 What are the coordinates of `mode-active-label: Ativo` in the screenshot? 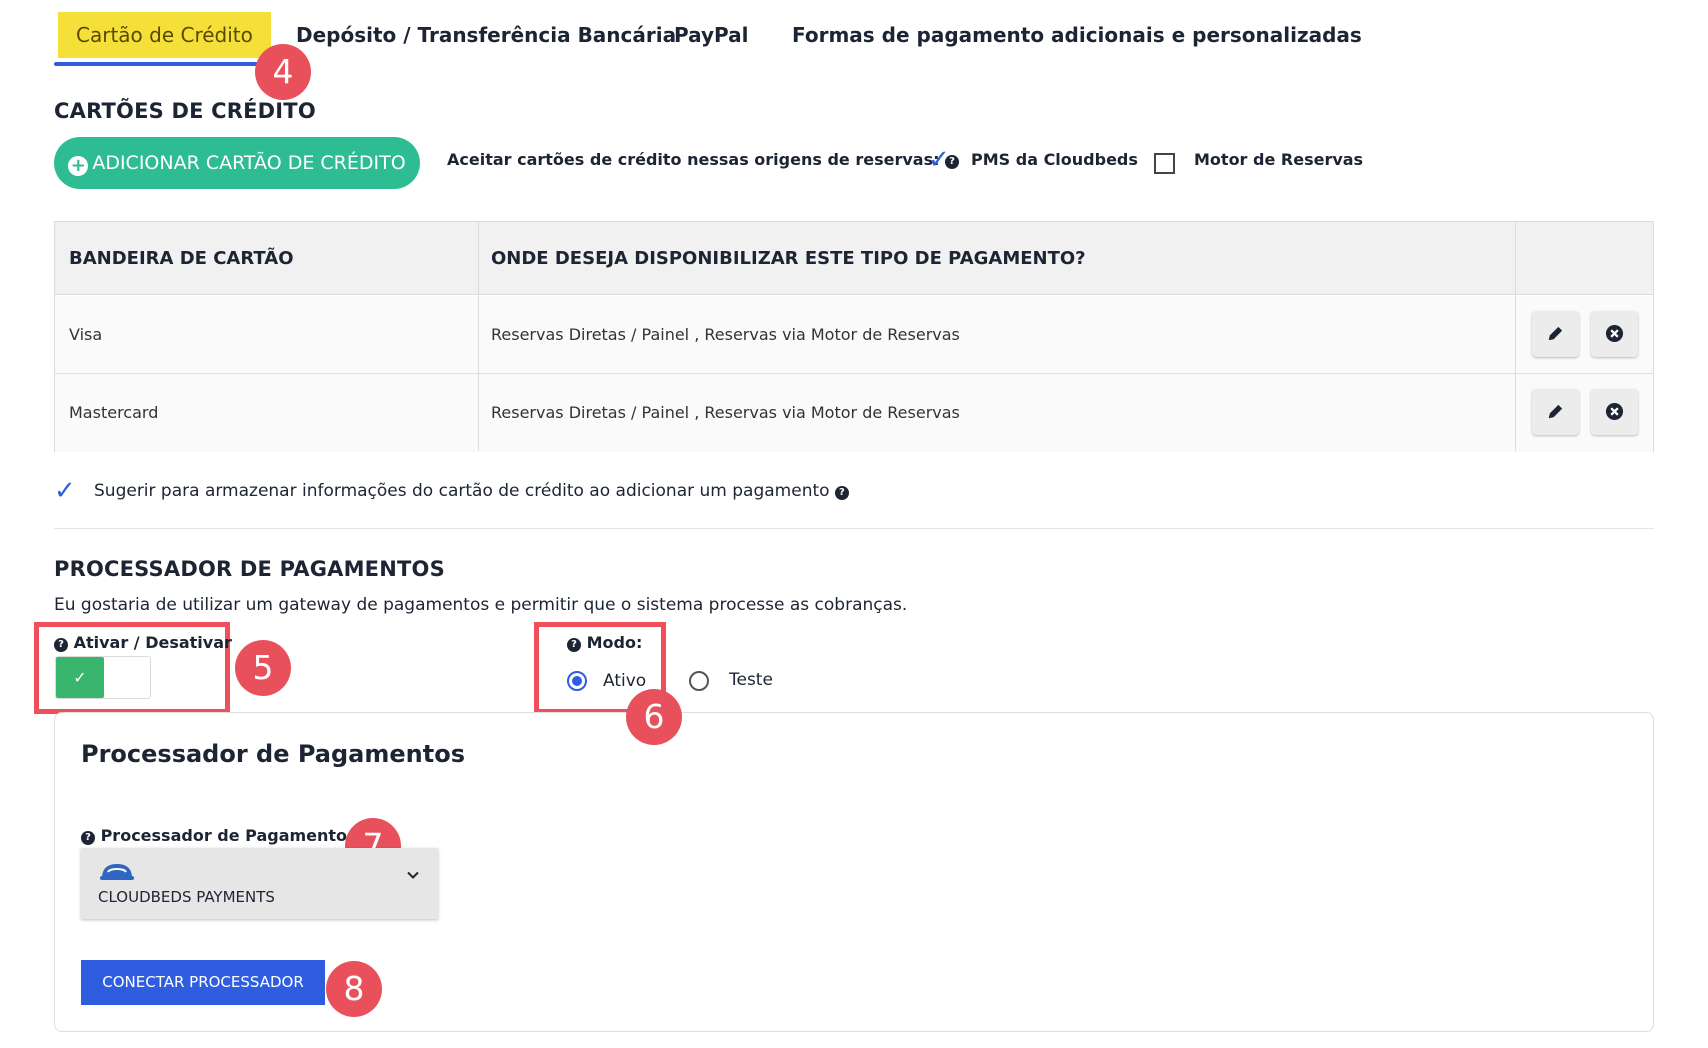 It's located at (625, 681).